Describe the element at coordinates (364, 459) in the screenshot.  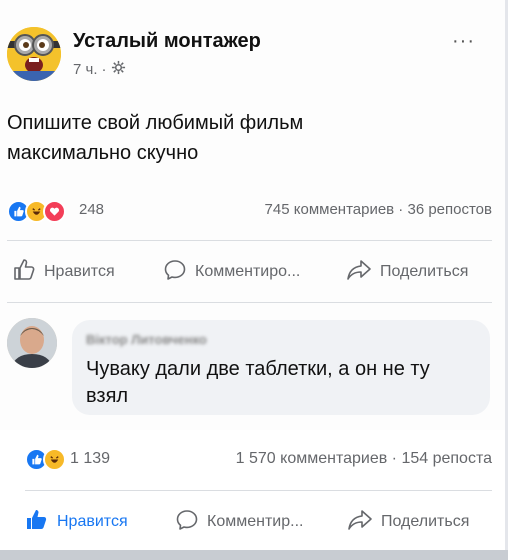
I see `outer-comments-shares: 1 570 комментариев · 154 репоста` at that location.